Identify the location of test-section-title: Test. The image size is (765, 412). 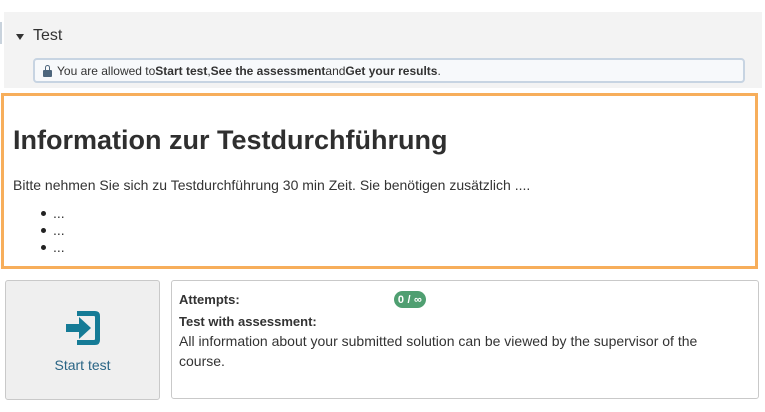
(48, 35).